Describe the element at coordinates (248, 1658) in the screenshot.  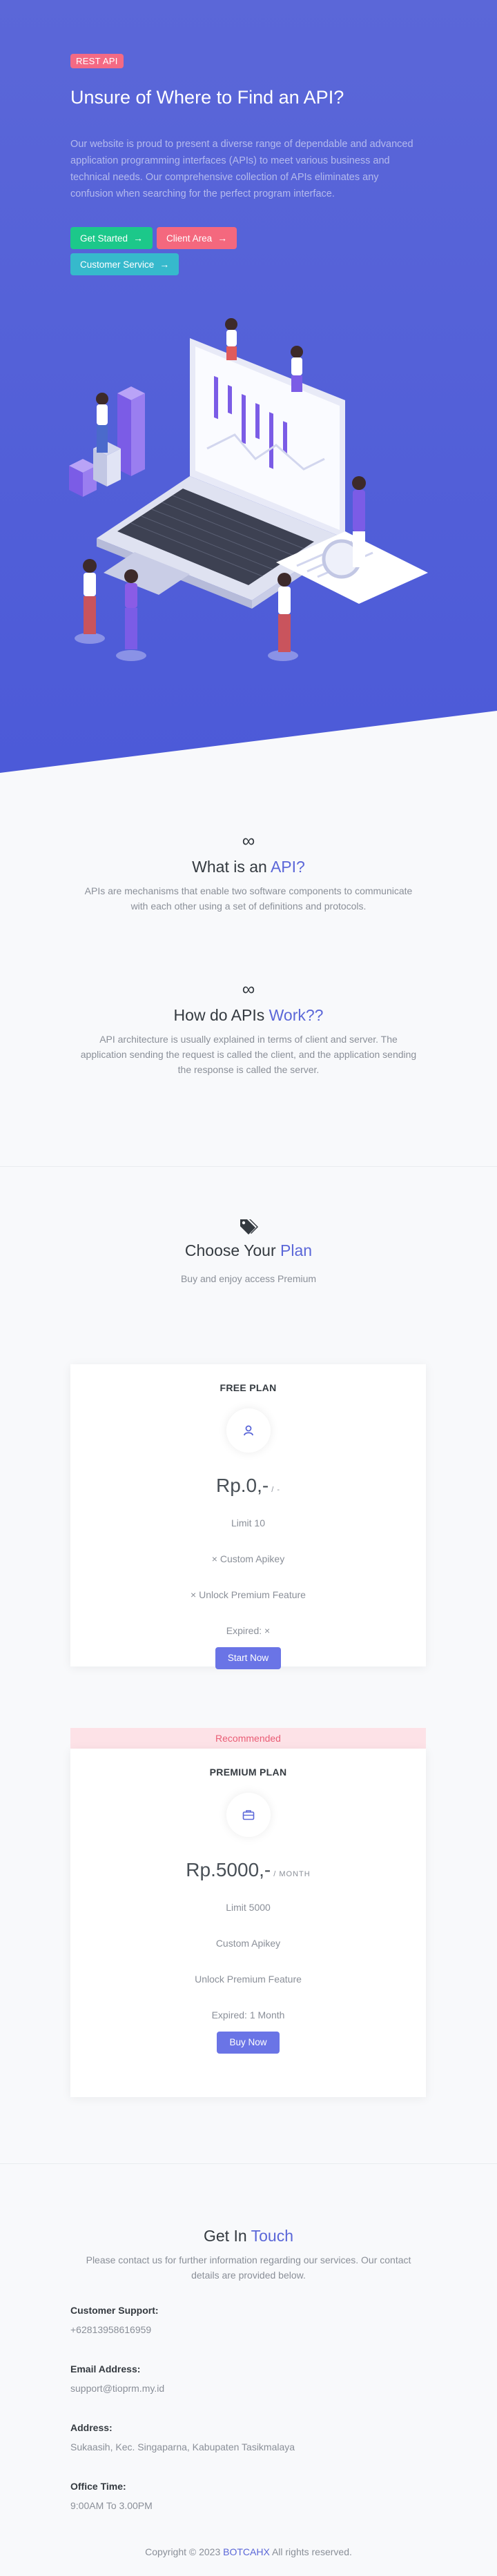
I see `start-now-button: Start Now` at that location.